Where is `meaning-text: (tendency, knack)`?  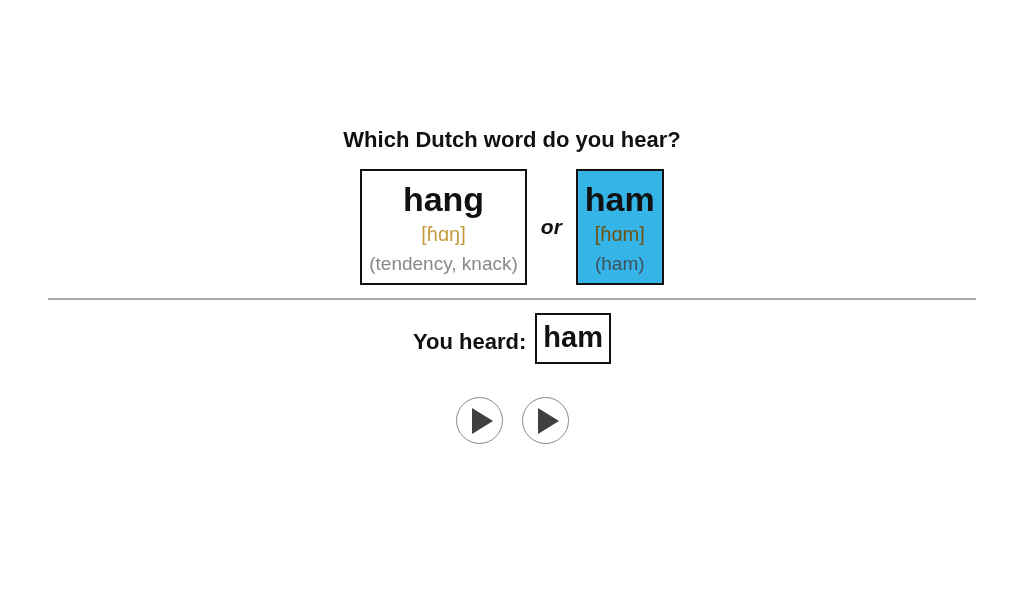 meaning-text: (tendency, knack) is located at coordinates (443, 264).